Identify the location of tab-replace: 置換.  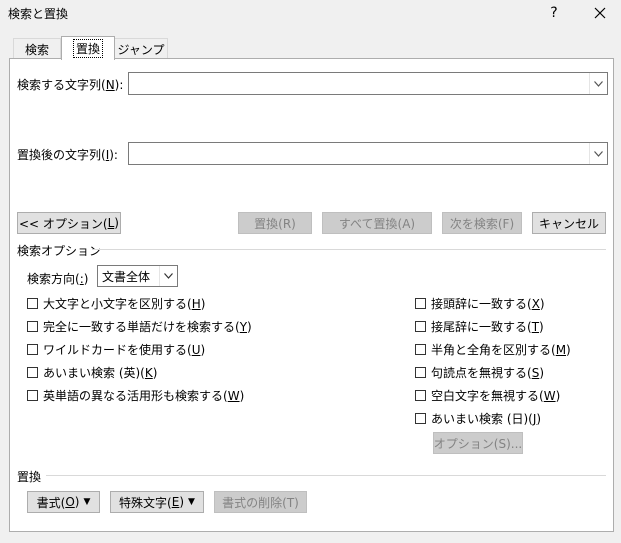
(88, 48).